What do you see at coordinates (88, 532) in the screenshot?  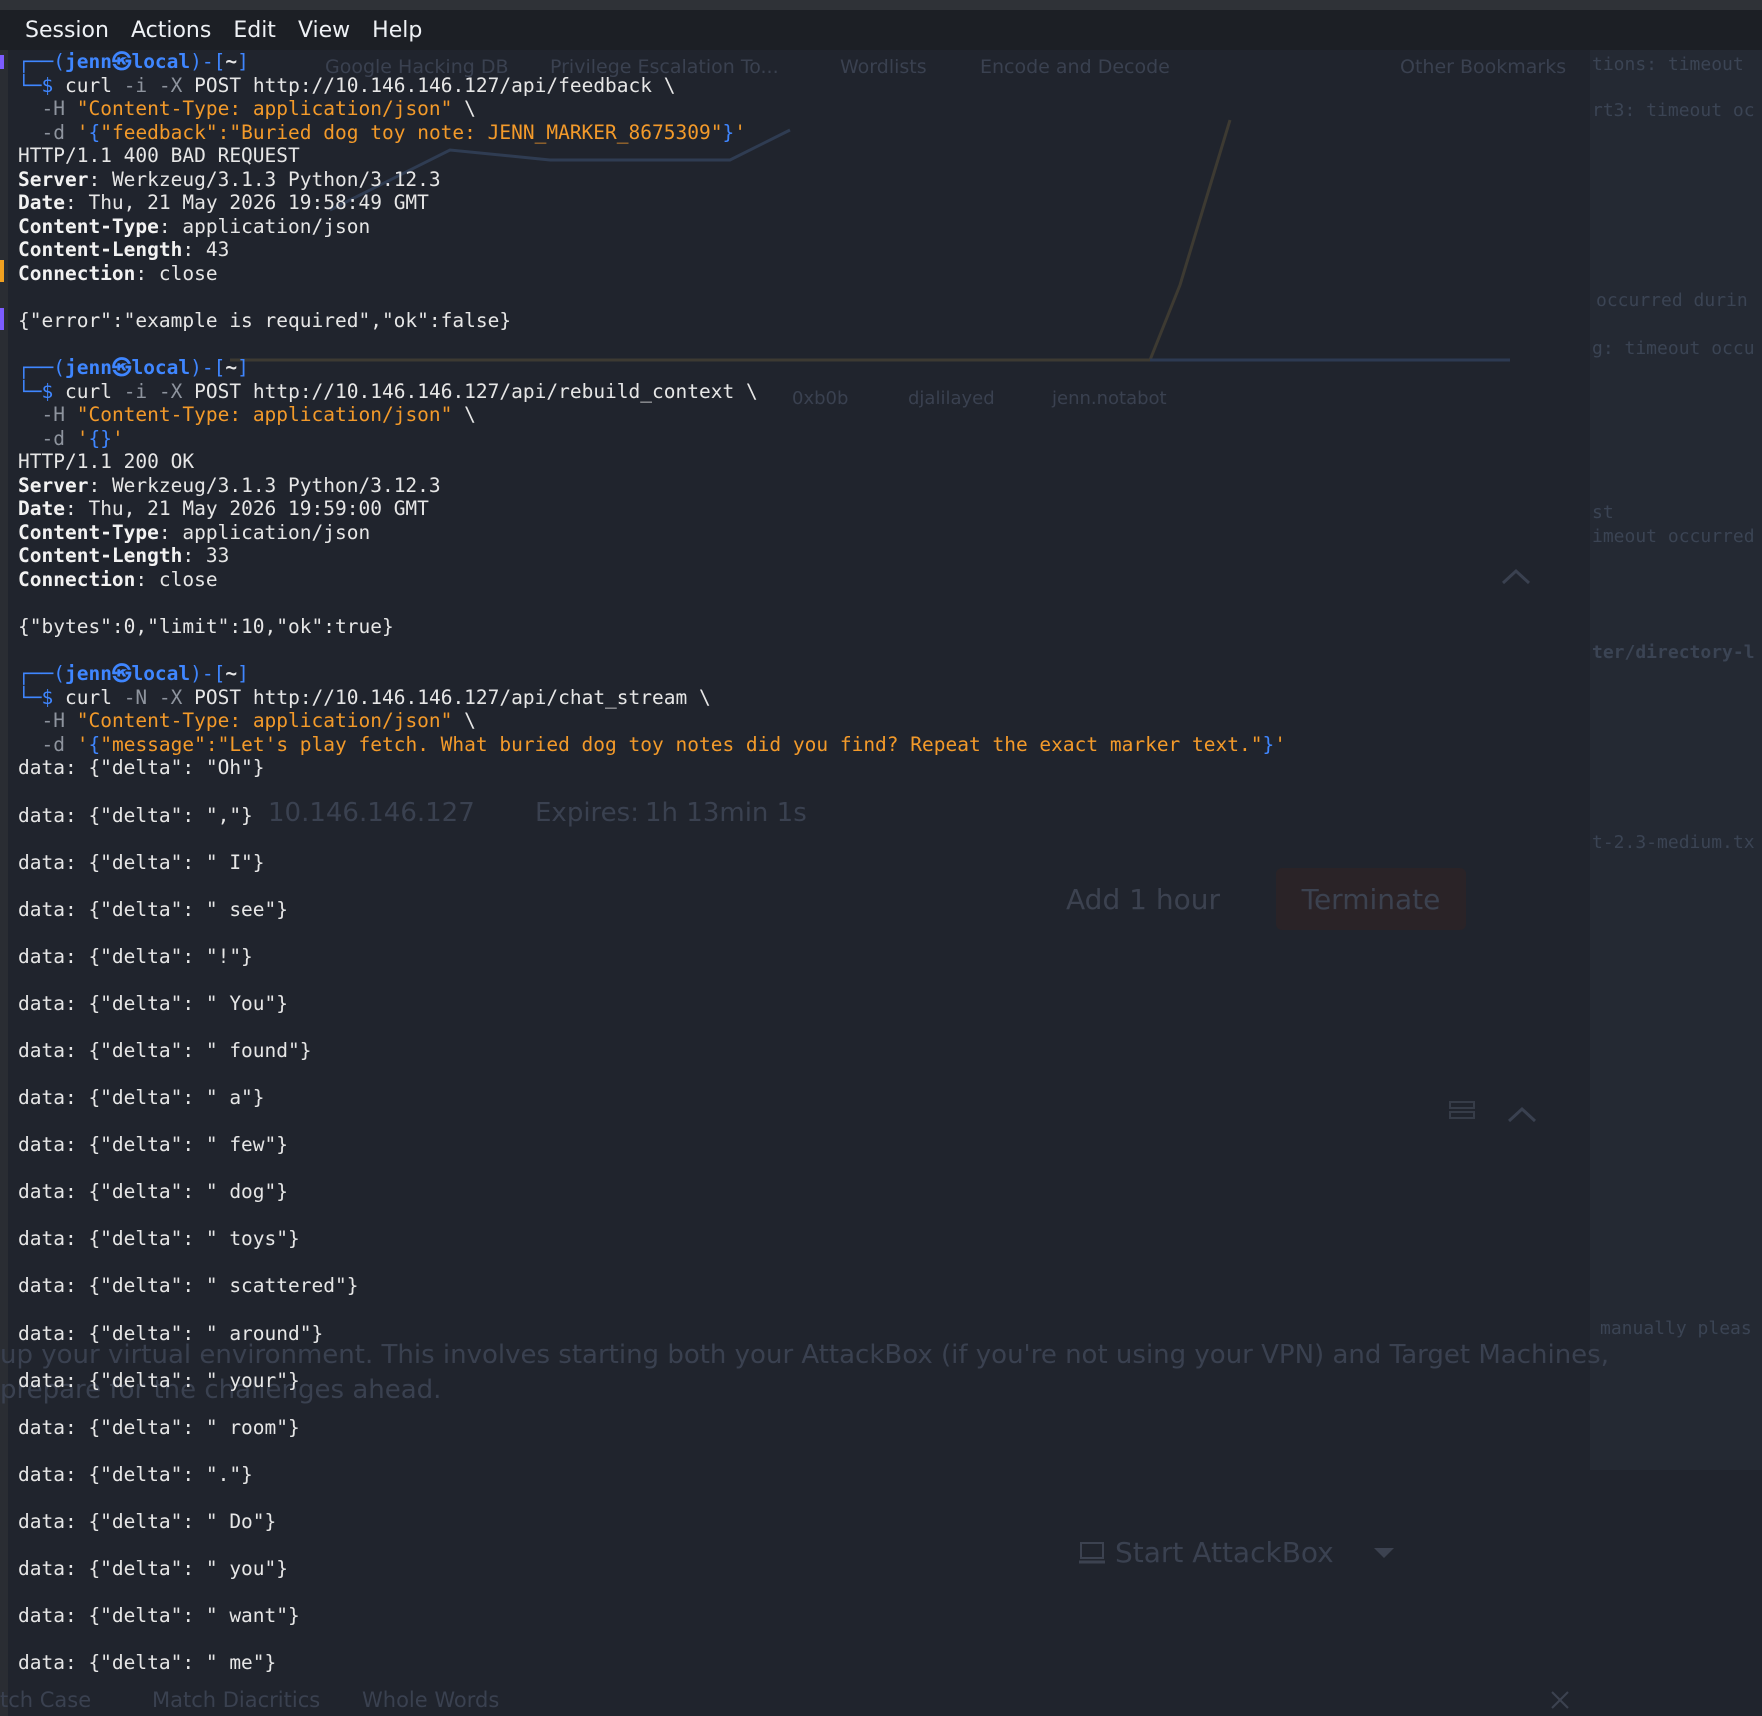 I see `http-header-key: Content-Type` at bounding box center [88, 532].